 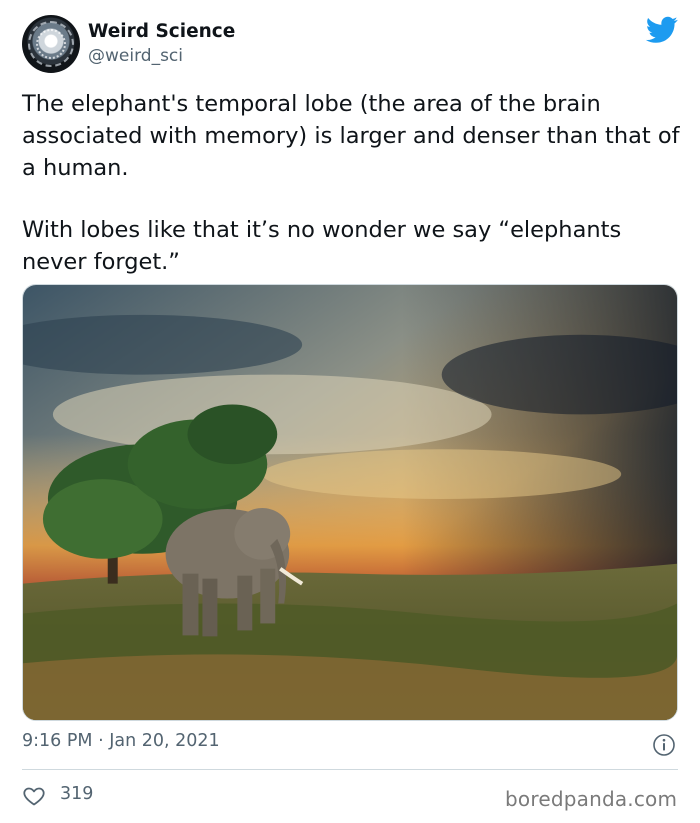 What do you see at coordinates (161, 31) in the screenshot?
I see `author-display-name: Weird Science` at bounding box center [161, 31].